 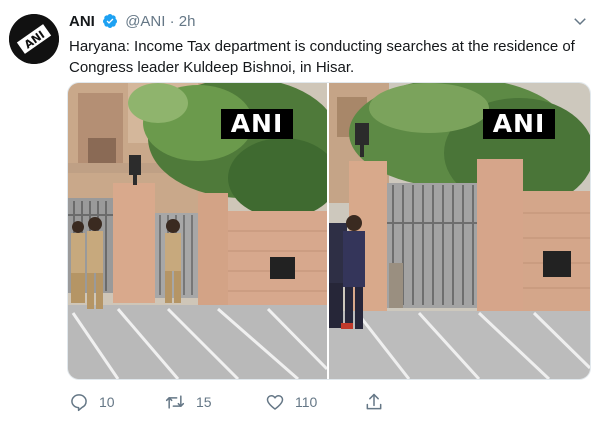 I want to click on reply-button: 10, so click(x=92, y=402).